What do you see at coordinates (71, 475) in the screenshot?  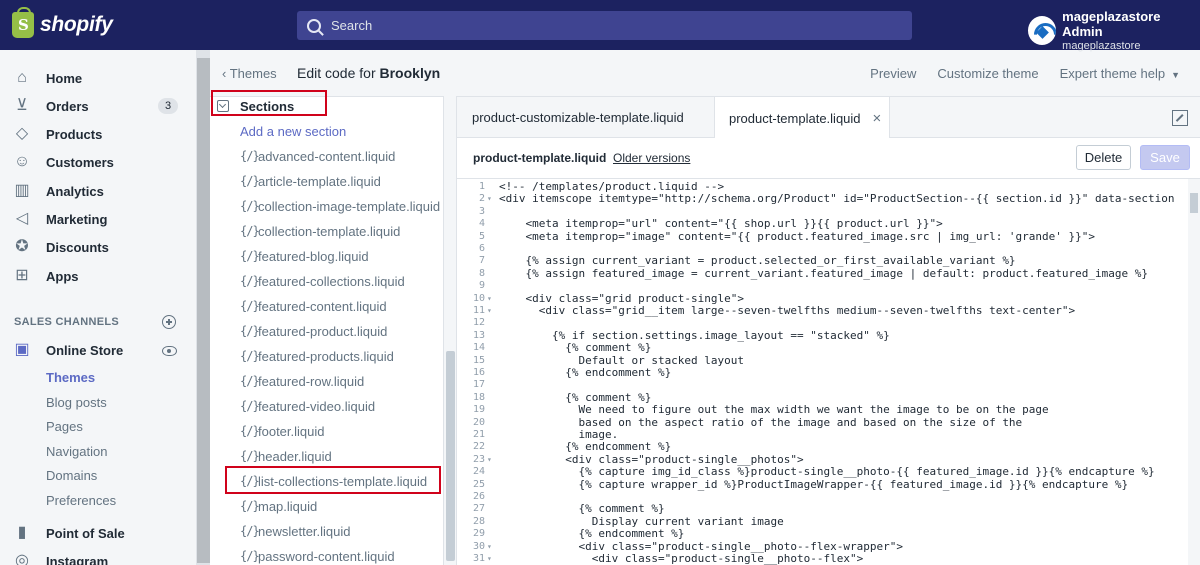 I see `sub-item-domains: Domains` at bounding box center [71, 475].